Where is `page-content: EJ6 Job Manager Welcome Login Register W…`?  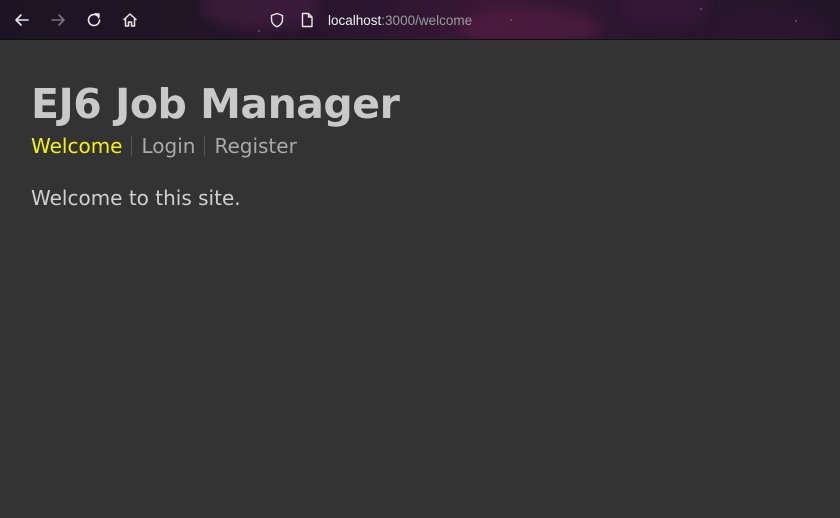 page-content: EJ6 Job Manager Welcome Login Register W… is located at coordinates (215, 146).